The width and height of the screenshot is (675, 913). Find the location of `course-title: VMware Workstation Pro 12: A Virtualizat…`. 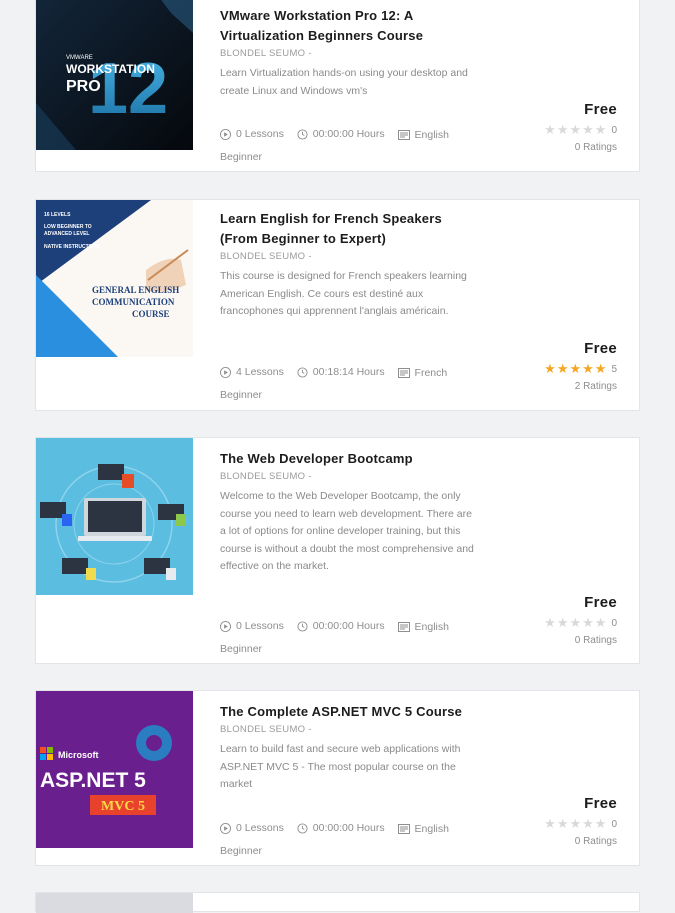

course-title: VMware Workstation Pro 12: A Virtualizat… is located at coordinates (350, 26).